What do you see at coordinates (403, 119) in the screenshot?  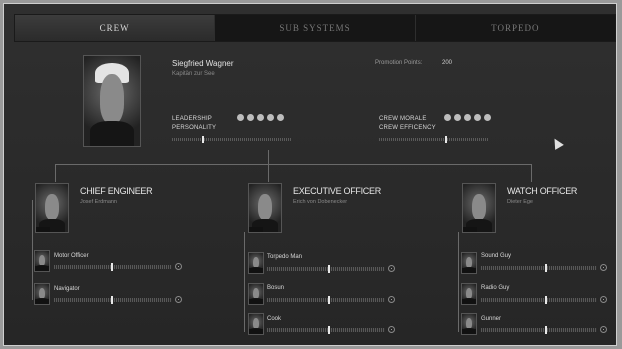 I see `crew-morale-label: CREW MORALE` at bounding box center [403, 119].